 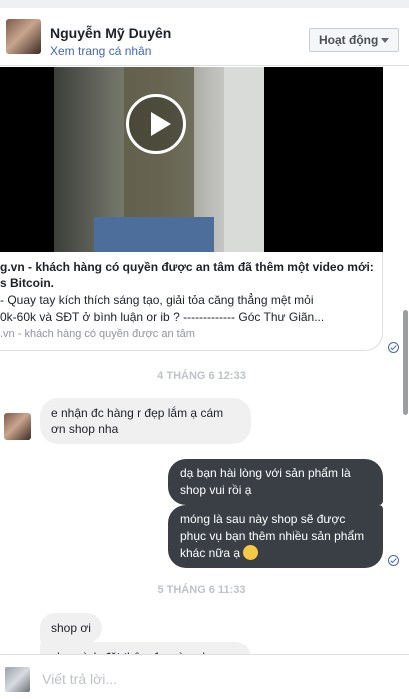 What do you see at coordinates (154, 234) in the screenshot?
I see `thumbnail-jeans` at bounding box center [154, 234].